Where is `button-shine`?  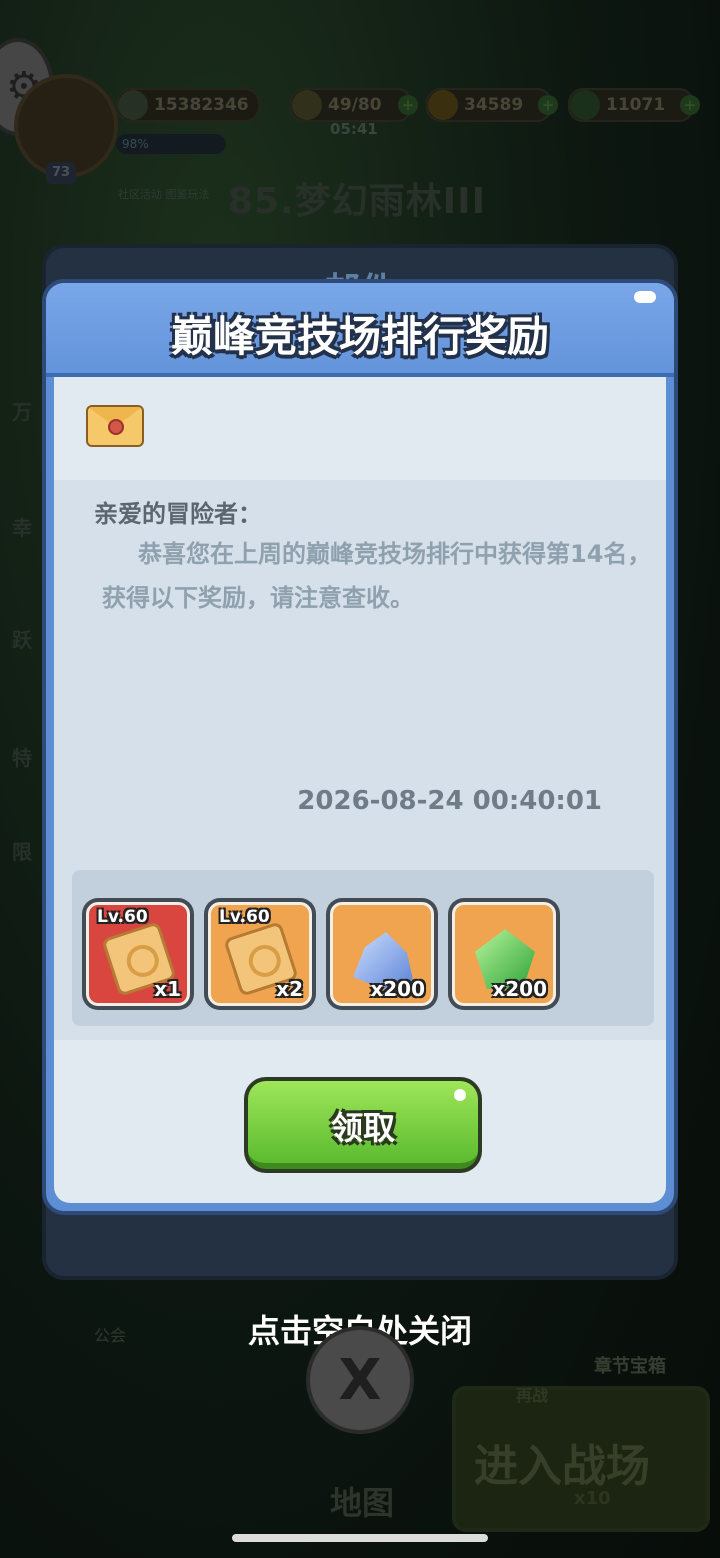 button-shine is located at coordinates (460, 1095).